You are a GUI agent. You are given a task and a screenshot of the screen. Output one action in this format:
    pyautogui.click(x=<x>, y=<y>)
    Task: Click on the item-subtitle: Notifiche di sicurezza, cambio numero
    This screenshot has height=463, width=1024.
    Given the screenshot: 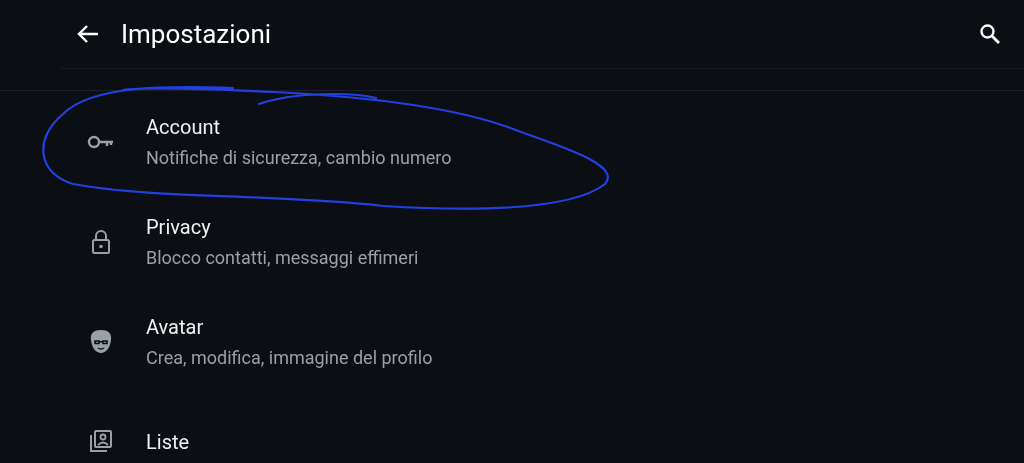 What is the action you would take?
    pyautogui.click(x=299, y=158)
    